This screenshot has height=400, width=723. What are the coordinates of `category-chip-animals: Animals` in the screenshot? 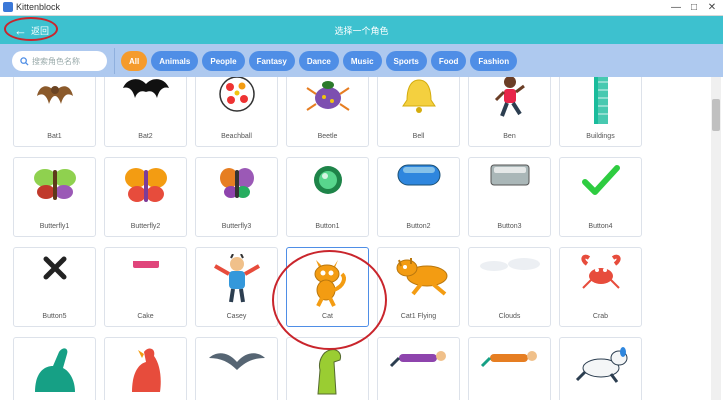 It's located at (175, 61).